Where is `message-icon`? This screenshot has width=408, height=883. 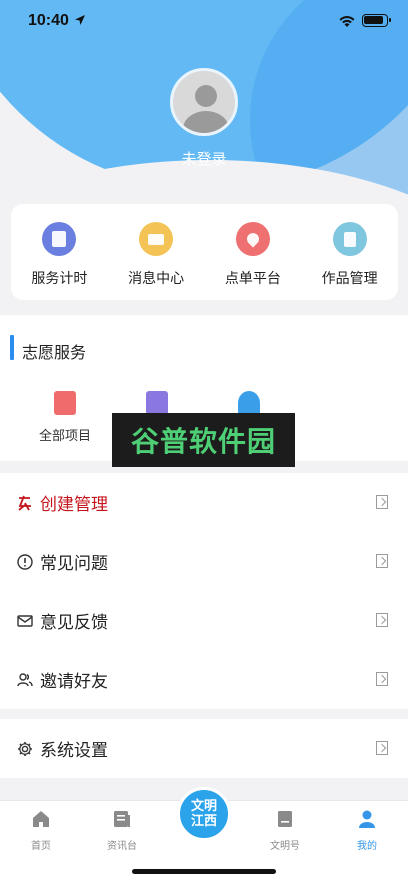 message-icon is located at coordinates (156, 239).